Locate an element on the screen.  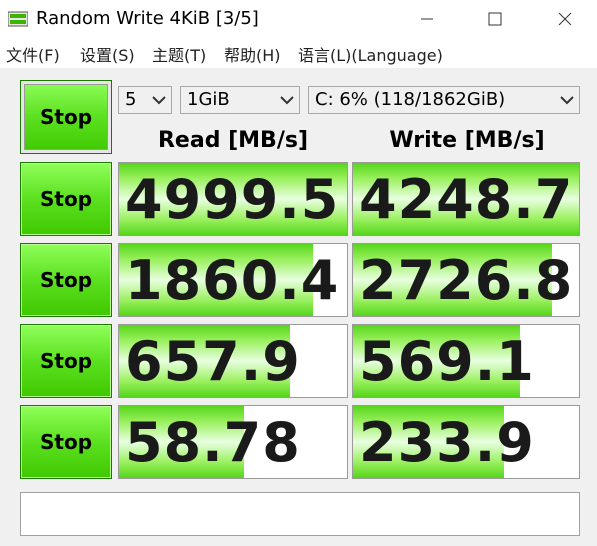
close-button is located at coordinates (565, 19).